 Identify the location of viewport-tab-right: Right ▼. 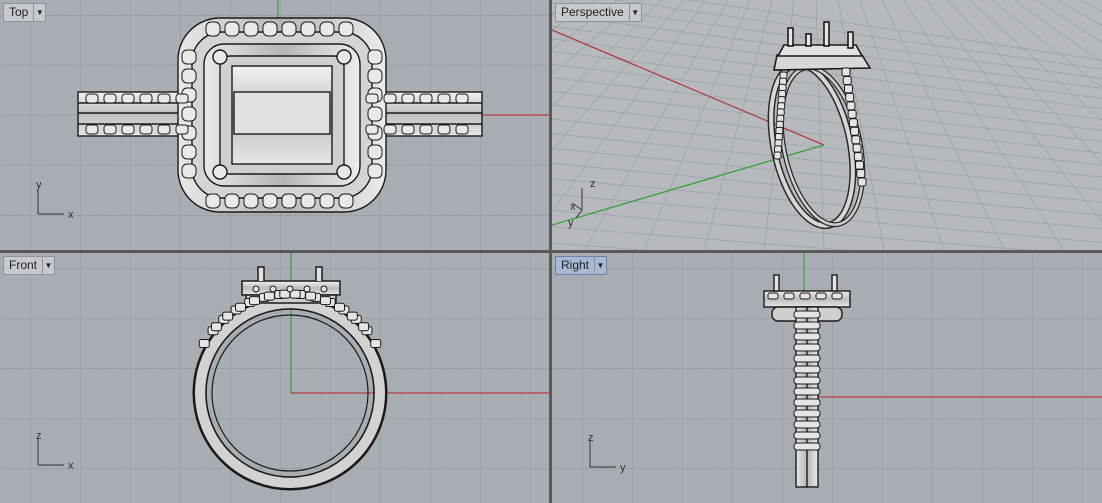
(581, 265).